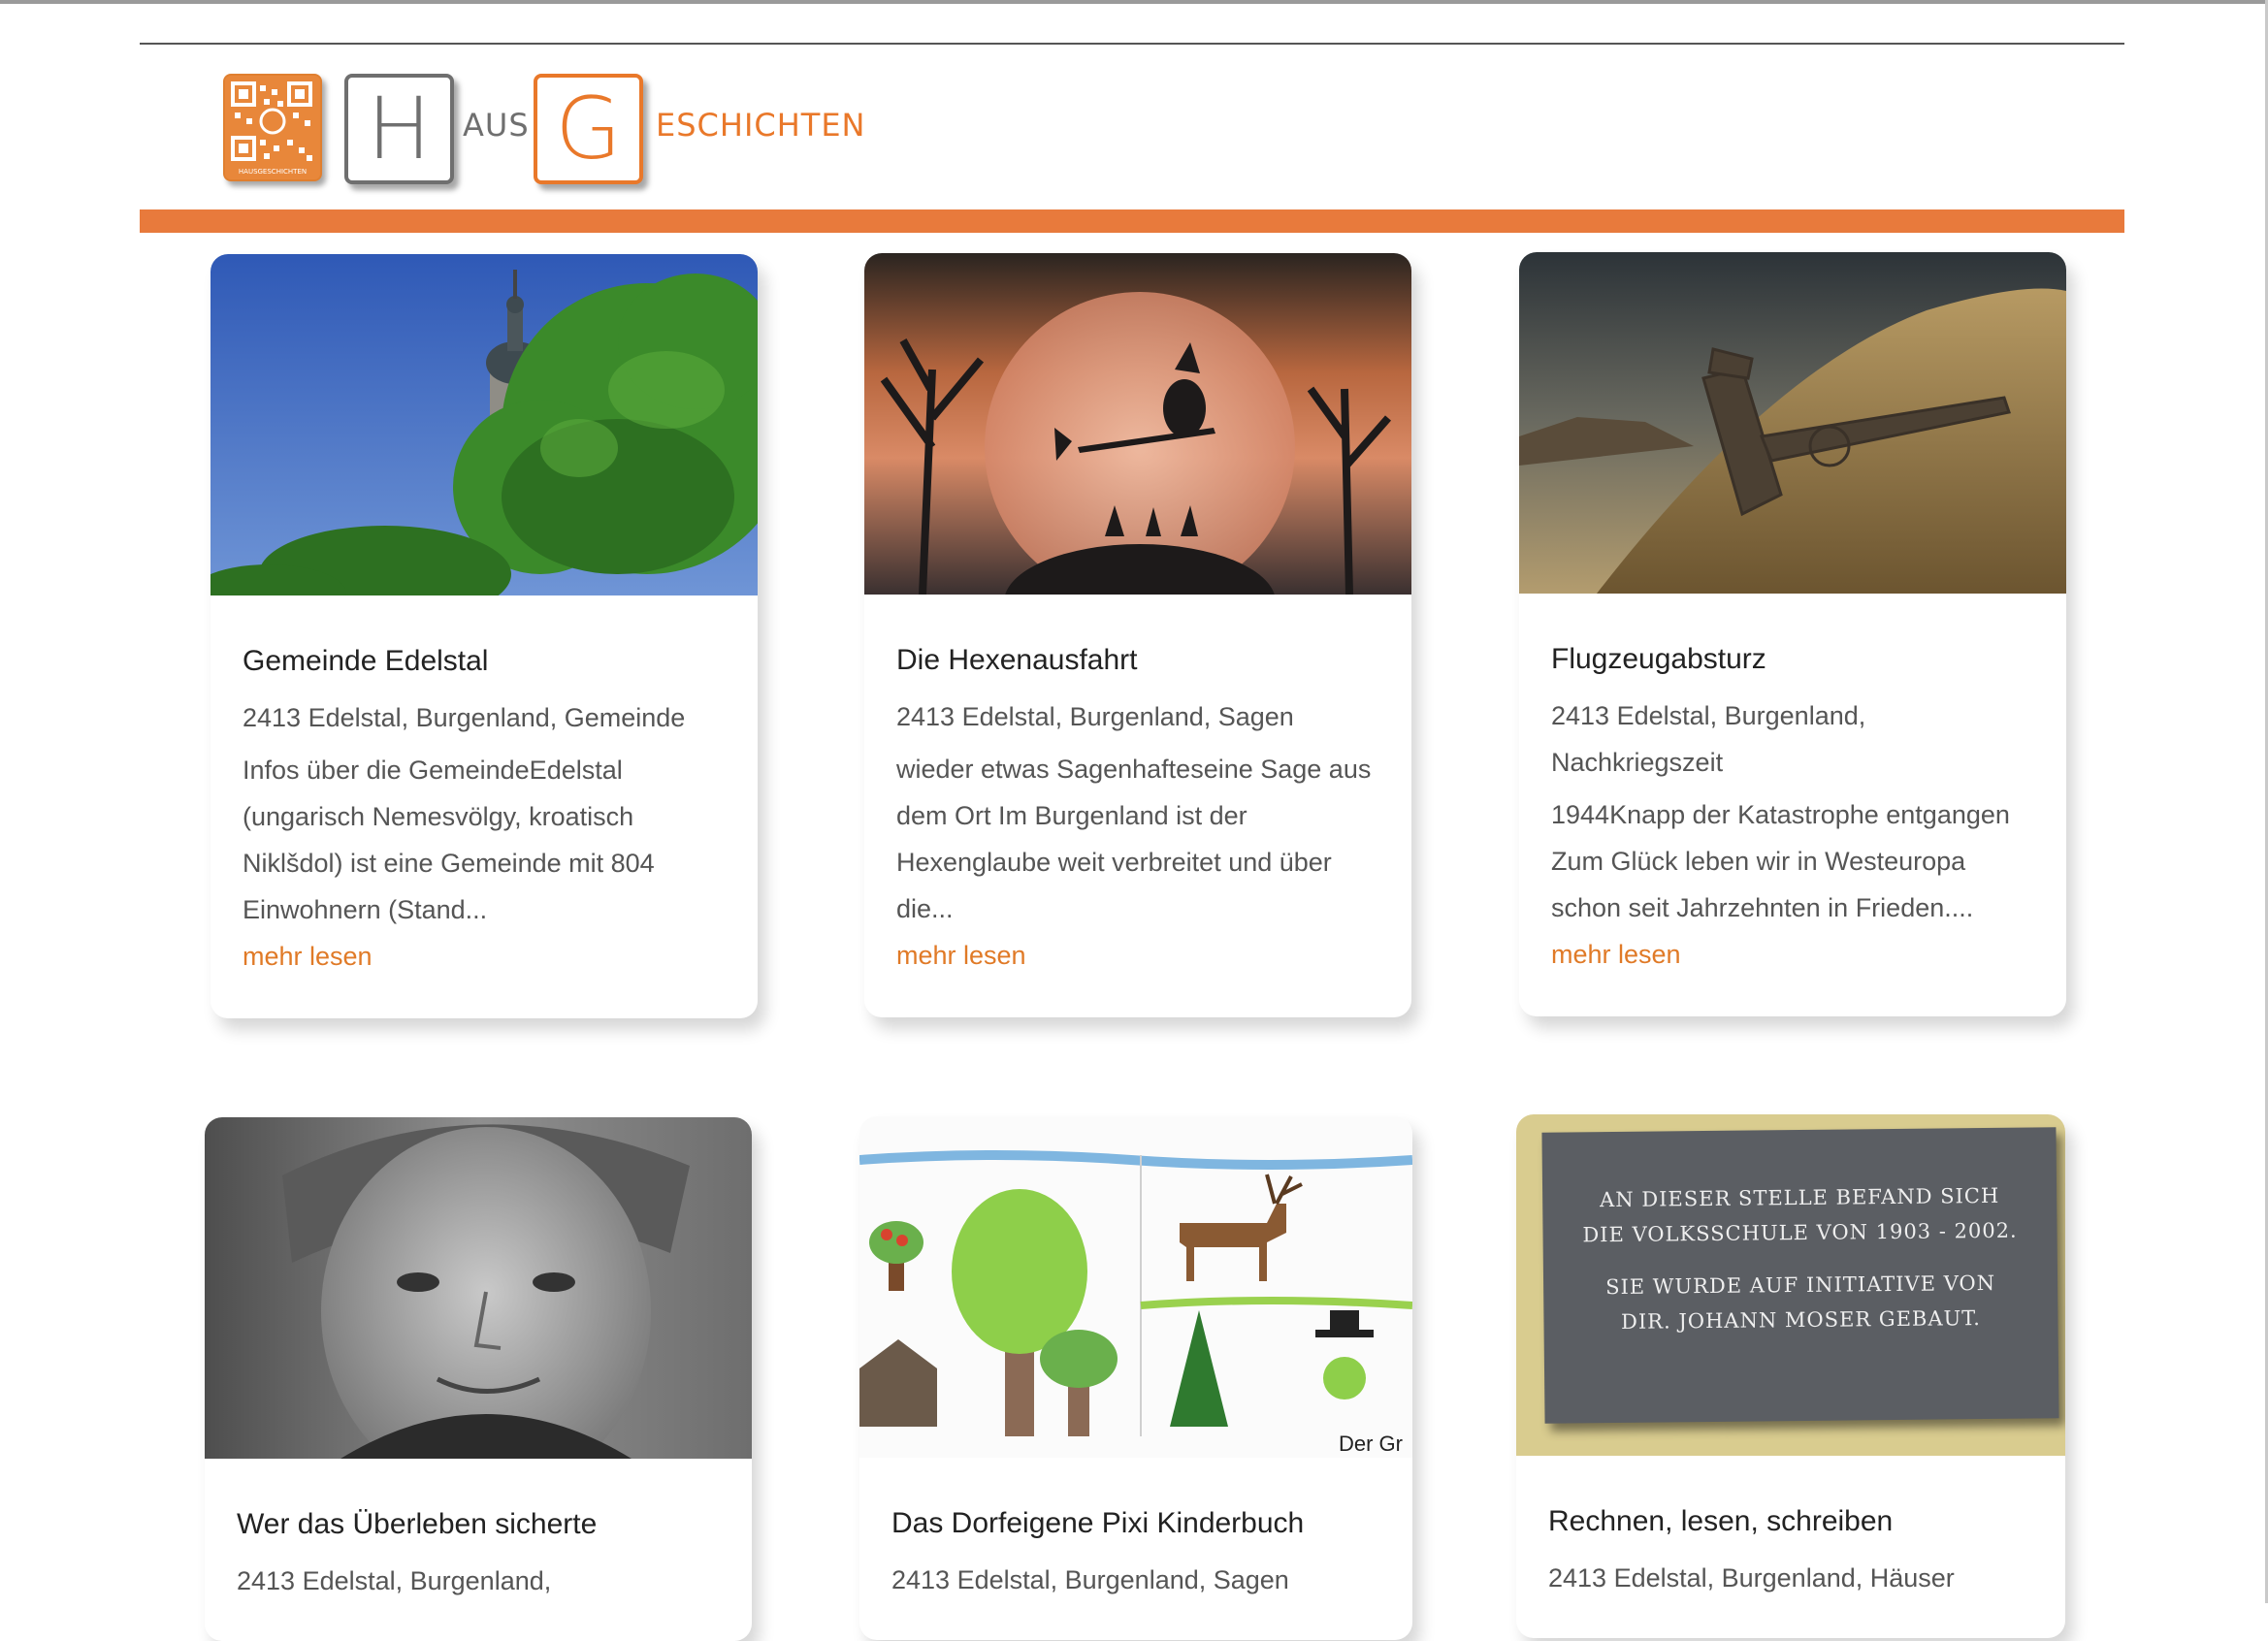  I want to click on church-tower-photo-icon, so click(484, 424).